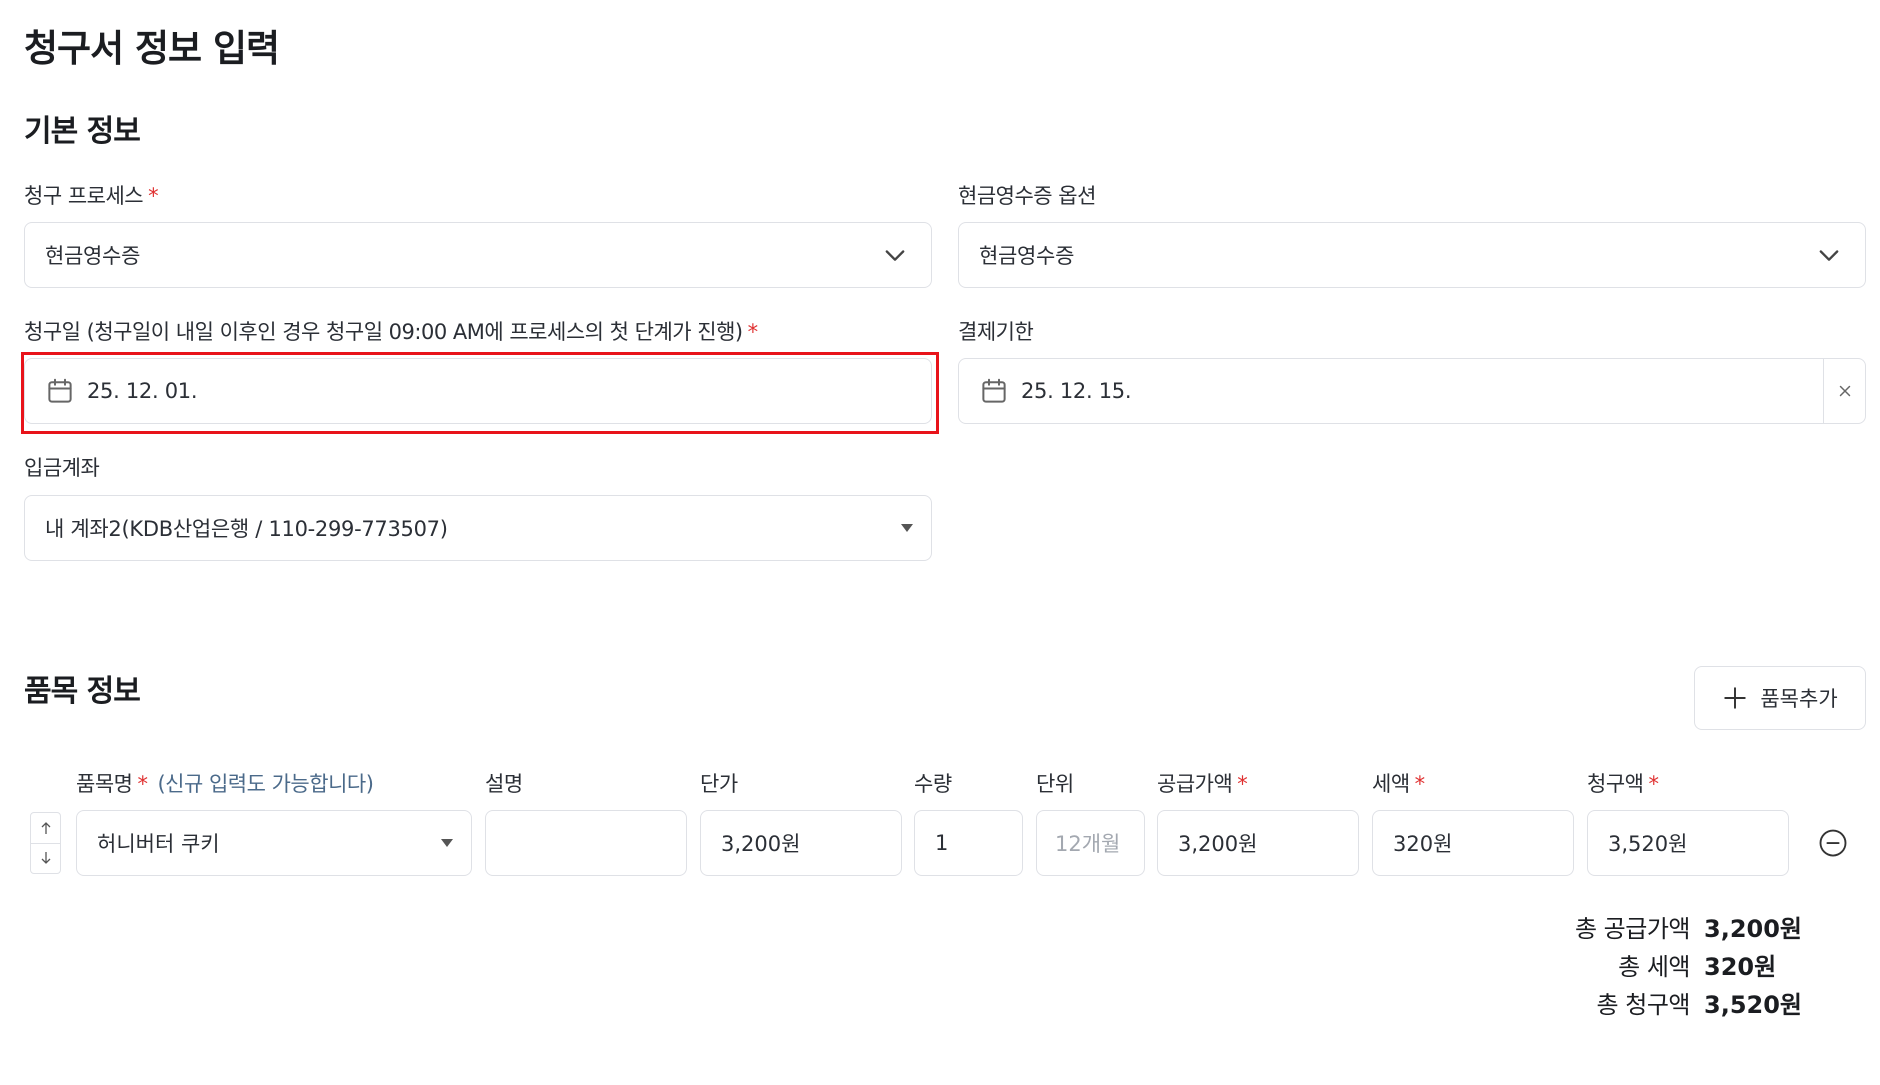 The width and height of the screenshot is (1880, 1085). Describe the element at coordinates (1691, 1004) in the screenshot. I see `total-billing-row: 총 청구액 3,520원` at that location.